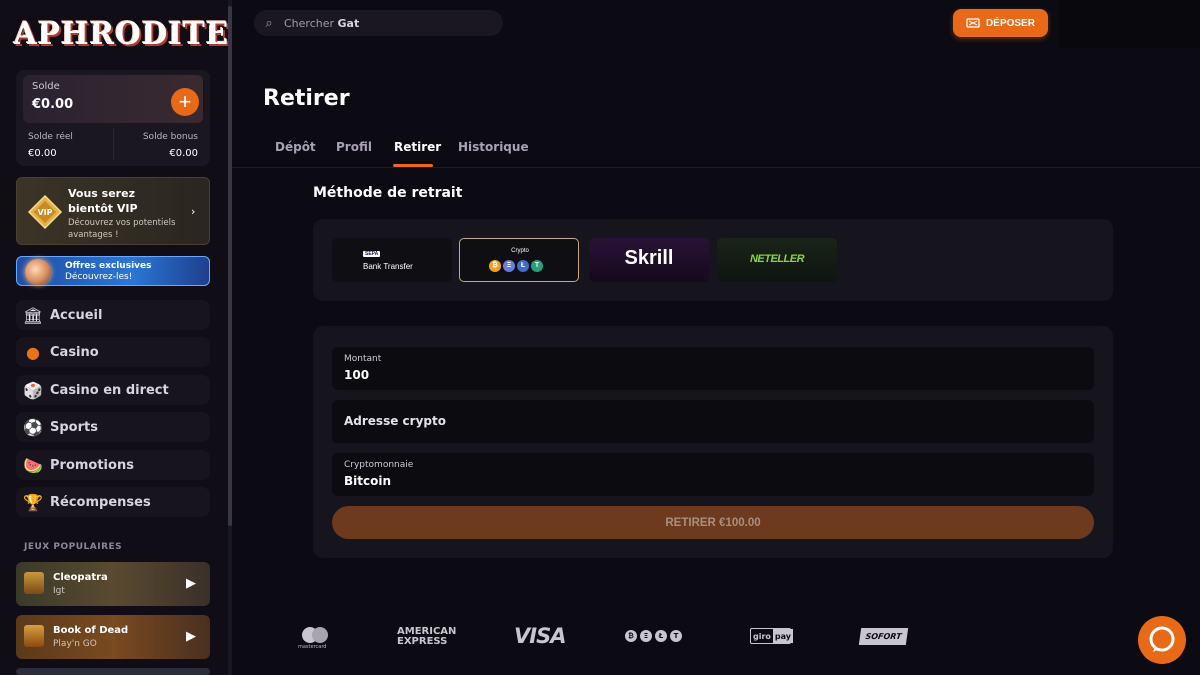  What do you see at coordinates (322, 23) in the screenshot?
I see `search-placeholder: Chercher Gat` at bounding box center [322, 23].